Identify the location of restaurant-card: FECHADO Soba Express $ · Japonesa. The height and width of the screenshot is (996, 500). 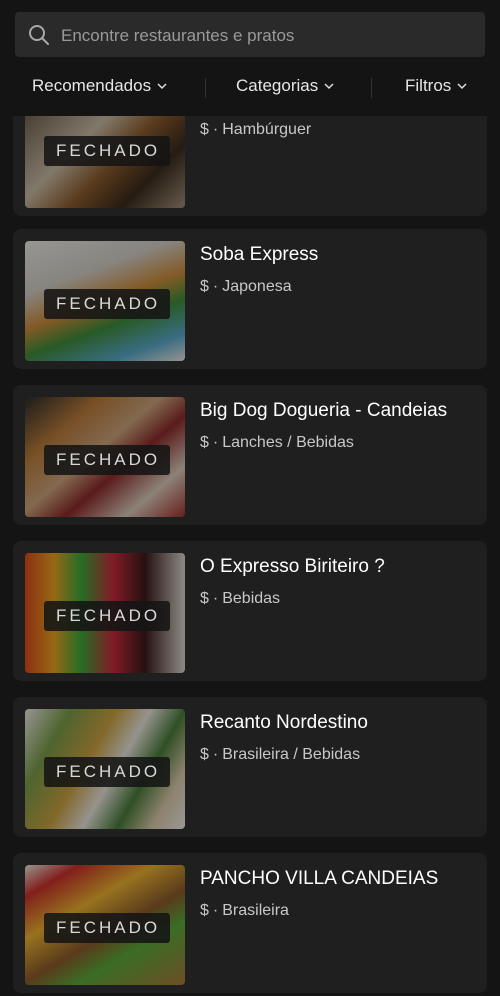
(250, 299).